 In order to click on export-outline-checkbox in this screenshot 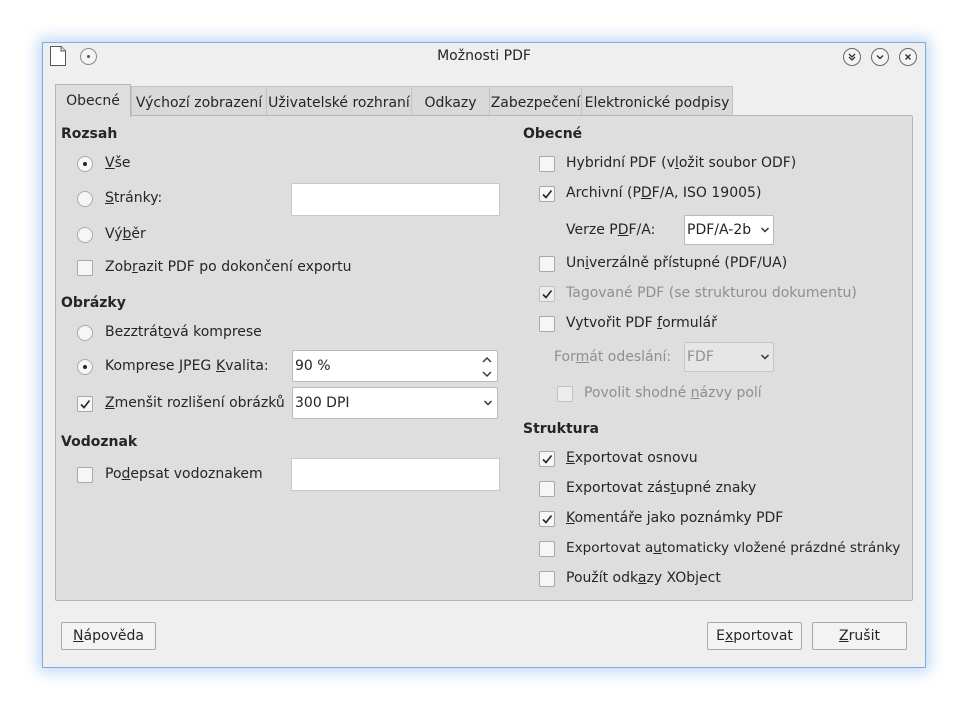, I will do `click(547, 459)`.